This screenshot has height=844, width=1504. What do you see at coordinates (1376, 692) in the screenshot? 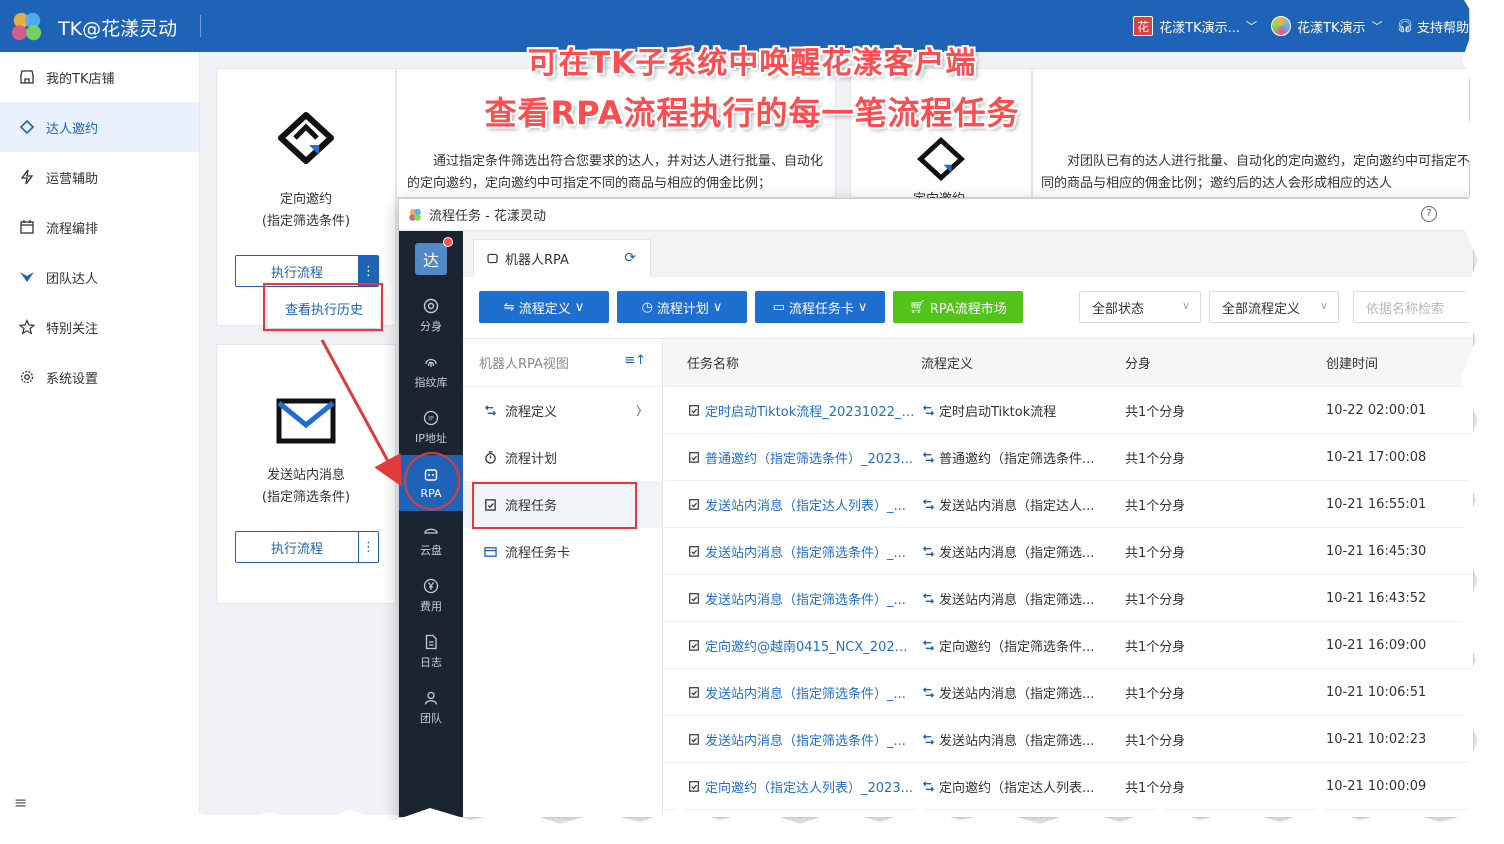
I see `created-time-cell: 10-21 10:06:51` at bounding box center [1376, 692].